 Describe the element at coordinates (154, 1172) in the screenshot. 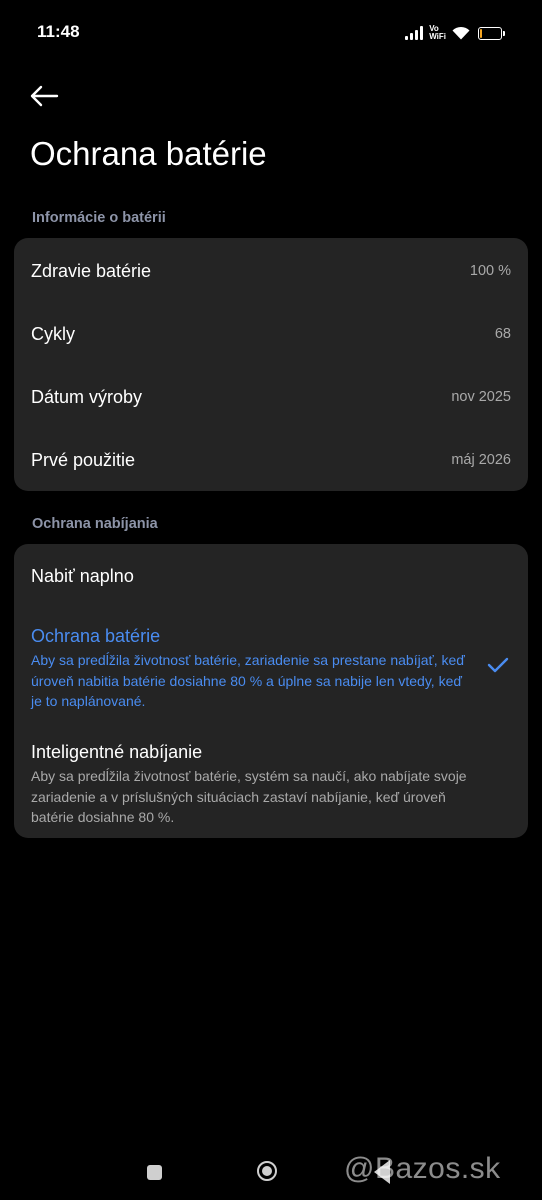

I see `recent-apps-button` at that location.